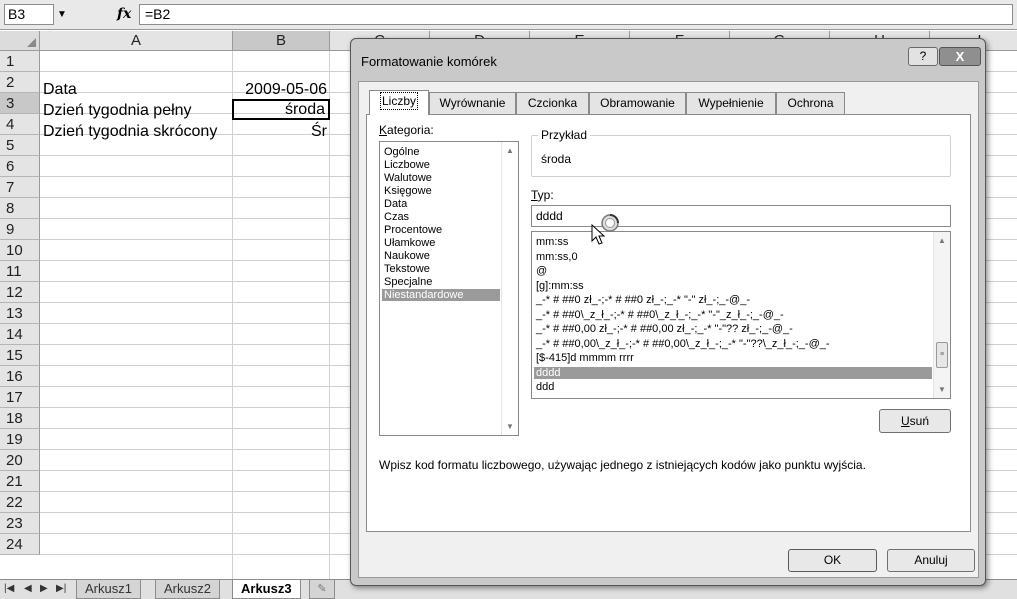 The width and height of the screenshot is (1017, 599). I want to click on column-header-b: B, so click(281, 41).